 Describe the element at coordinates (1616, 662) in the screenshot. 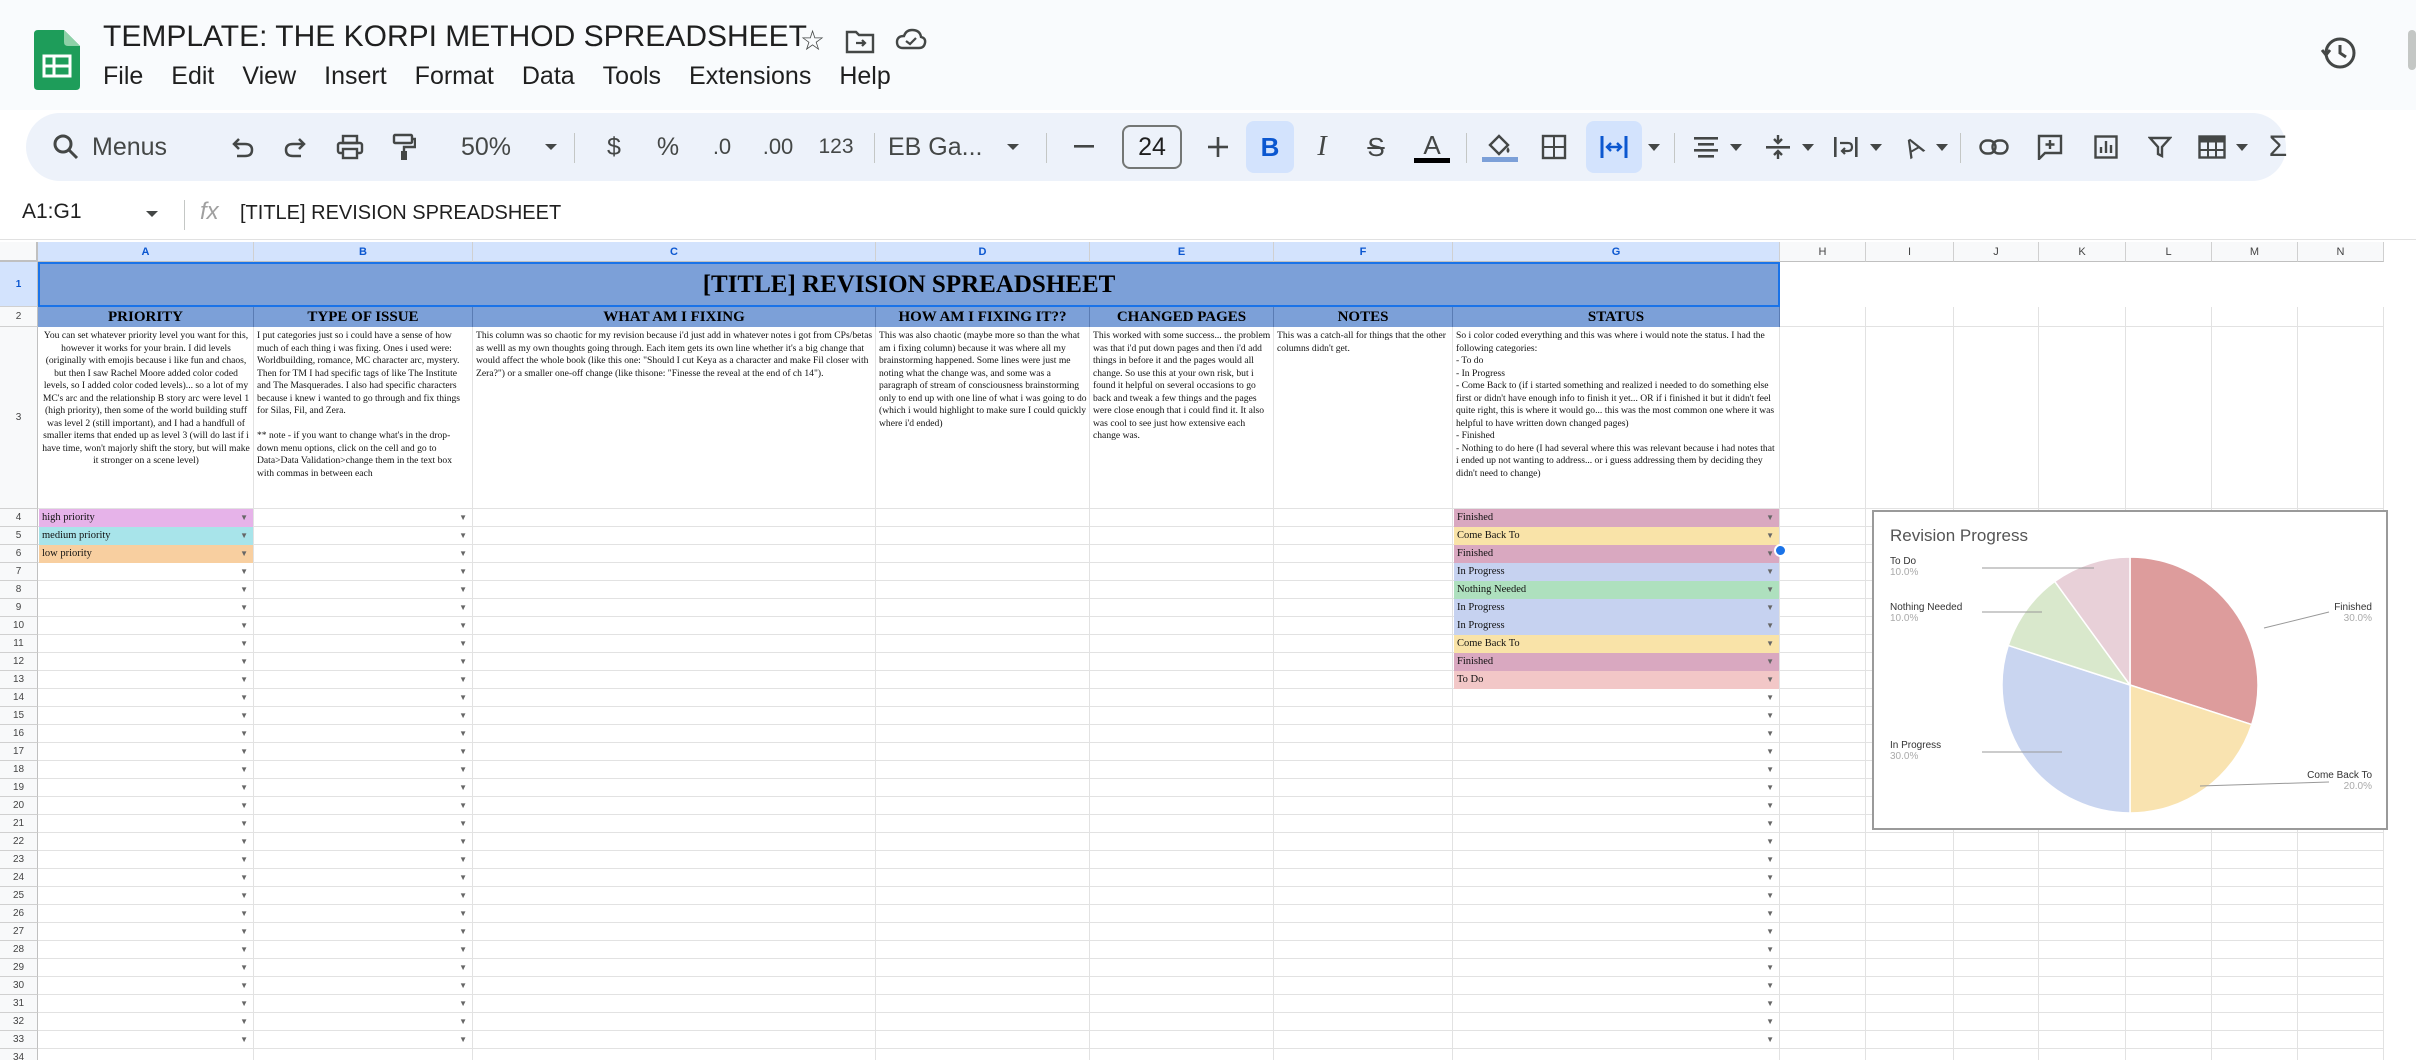

I see `dropdown-chip: Finished ▼` at that location.